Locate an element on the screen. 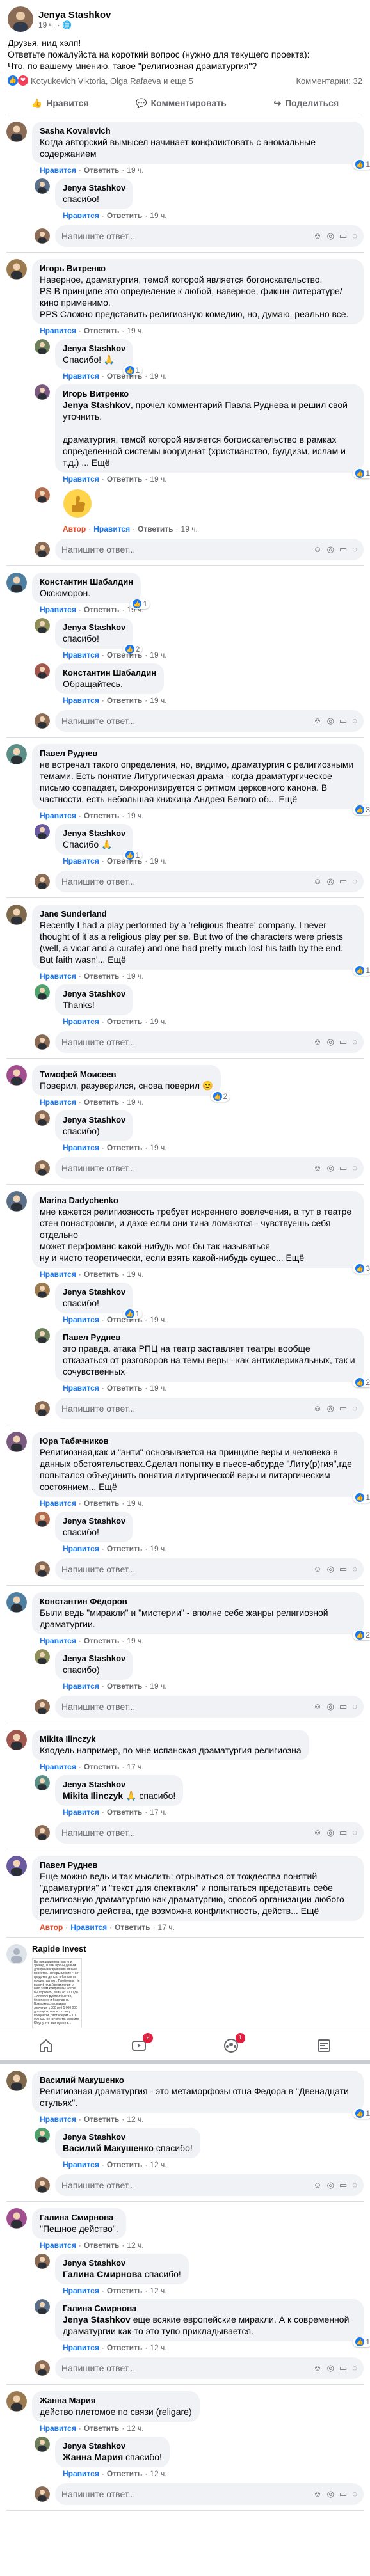  comment-author: Константин Шабалдин is located at coordinates (86, 582).